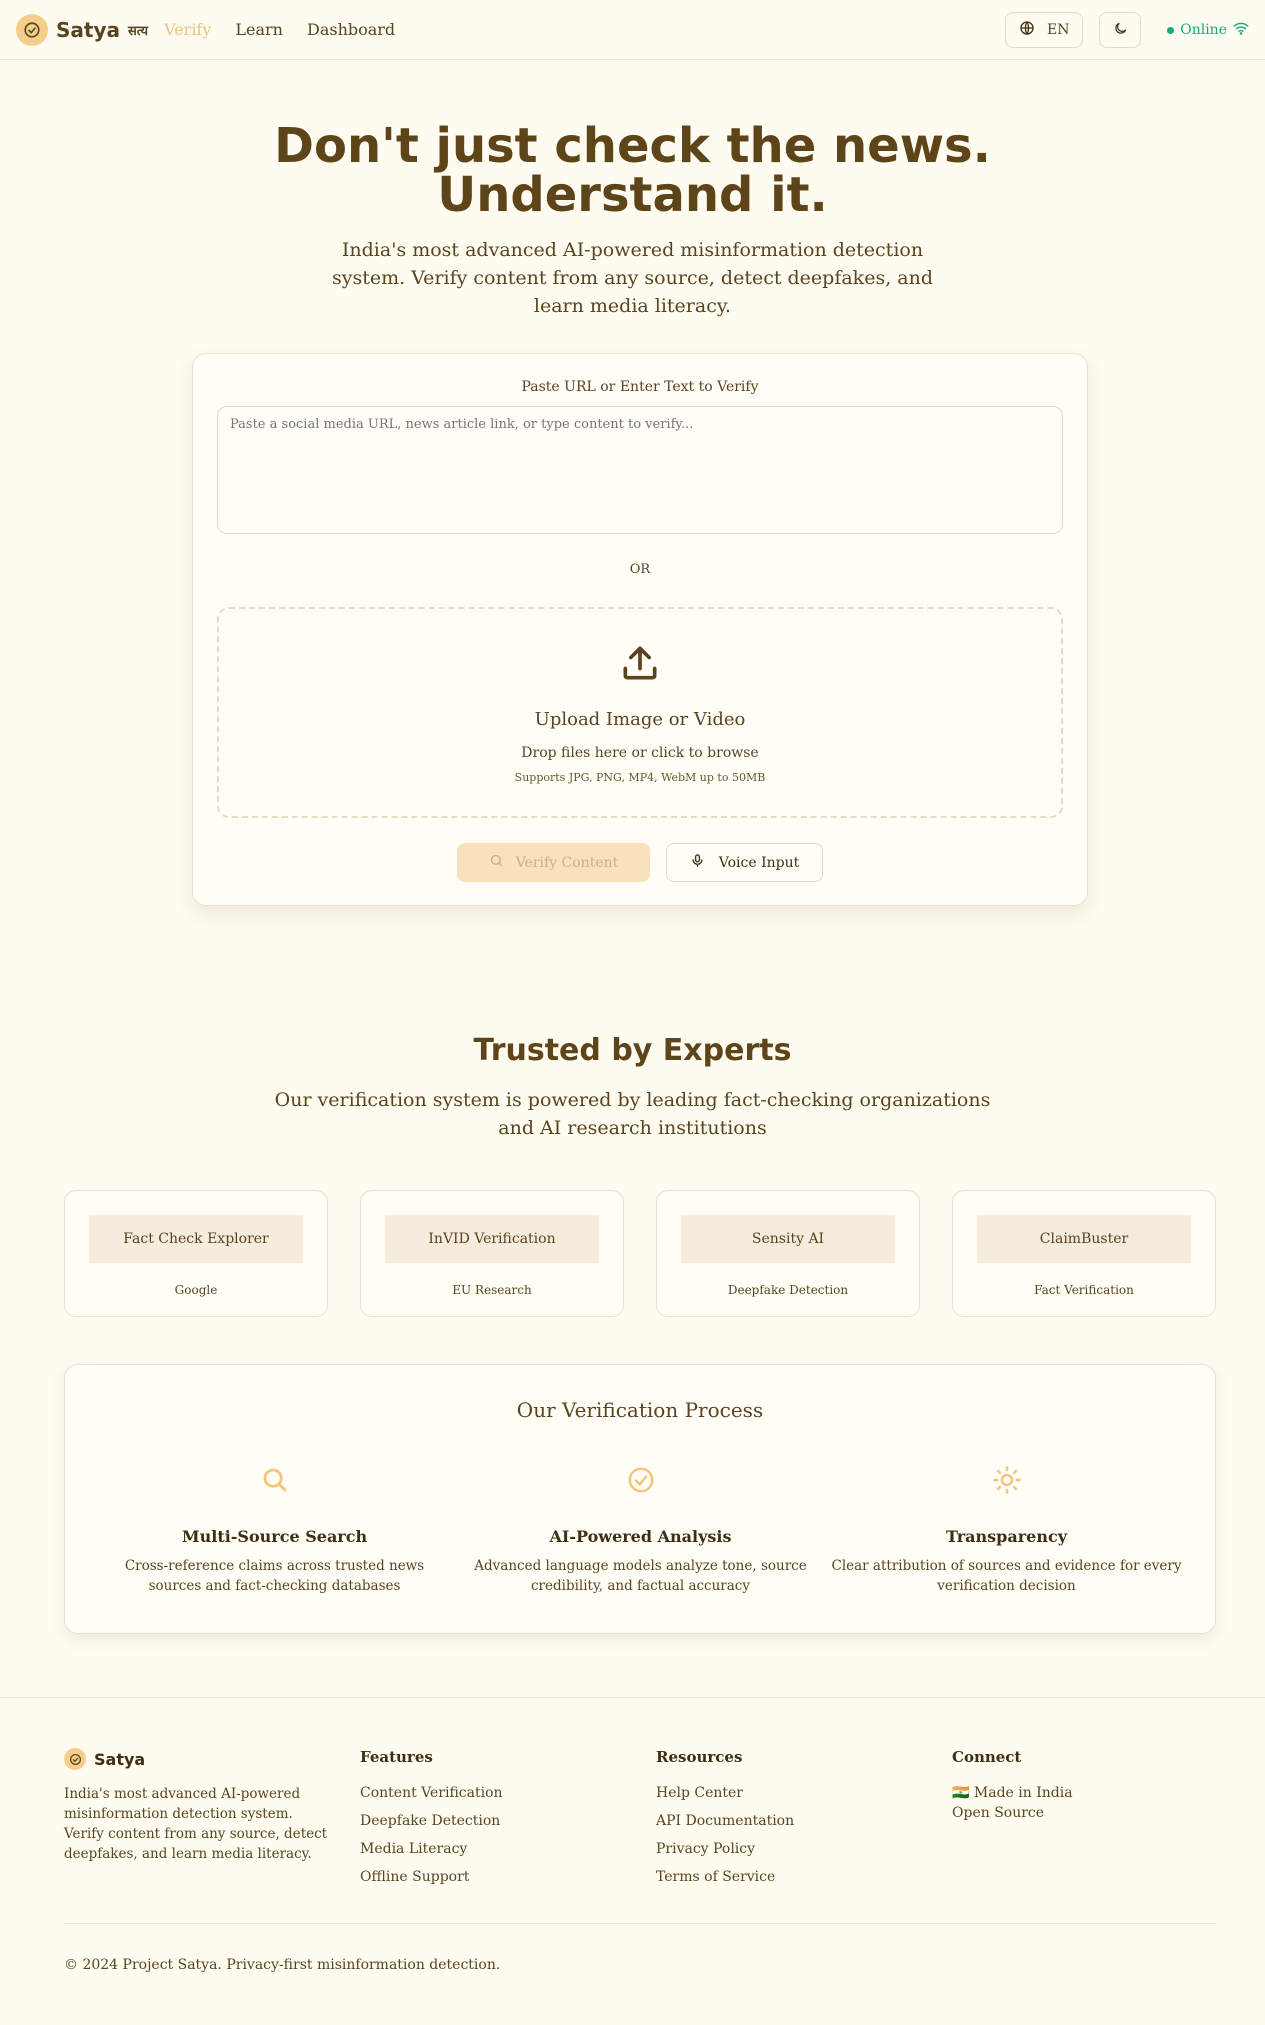 Image resolution: width=1265 pixels, height=2025 pixels. I want to click on verify-content-label: Verify Content, so click(567, 862).